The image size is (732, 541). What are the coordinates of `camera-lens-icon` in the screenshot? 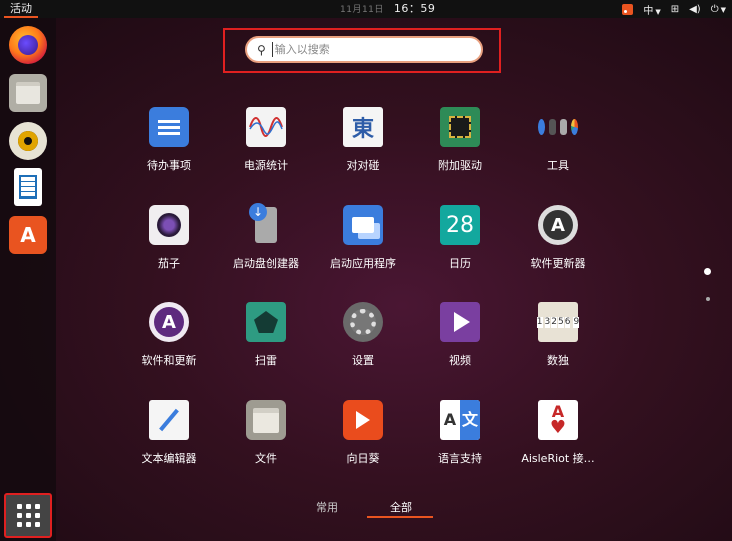 It's located at (169, 225).